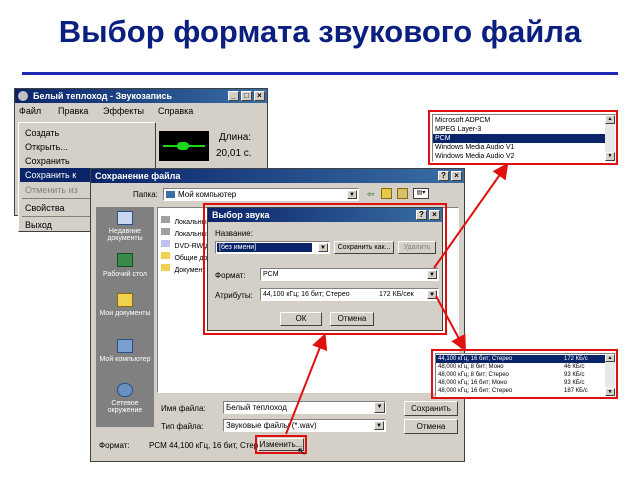 The height and width of the screenshot is (480, 640). What do you see at coordinates (306, 384) in the screenshot?
I see `arrow-to-sound-dialog` at bounding box center [306, 384].